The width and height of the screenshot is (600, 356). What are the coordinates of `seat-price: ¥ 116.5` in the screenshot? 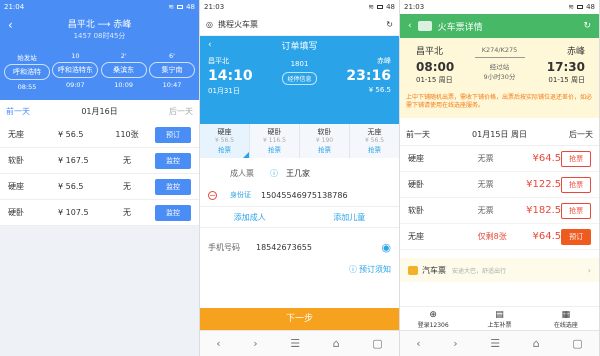 It's located at (274, 140).